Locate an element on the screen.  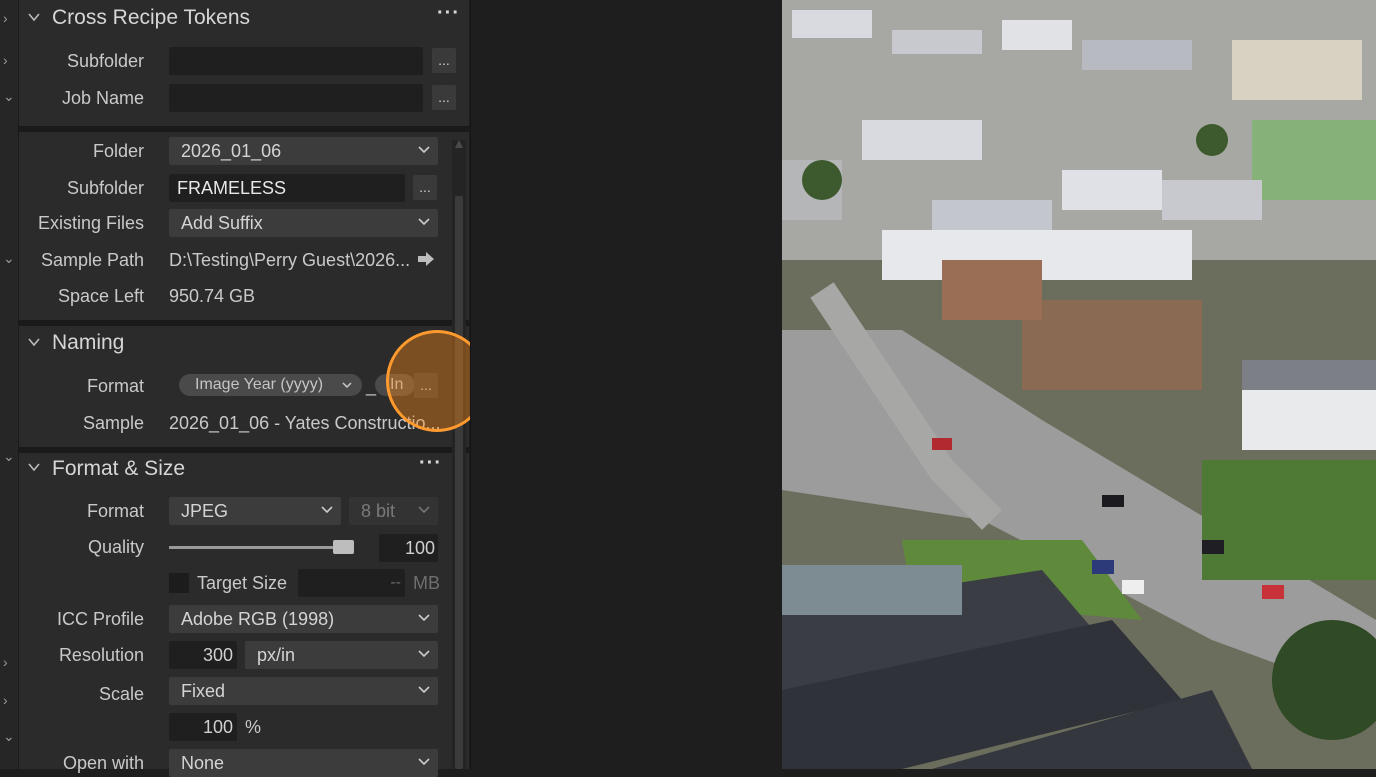
section-title-format-size: Format & Size is located at coordinates (118, 469).